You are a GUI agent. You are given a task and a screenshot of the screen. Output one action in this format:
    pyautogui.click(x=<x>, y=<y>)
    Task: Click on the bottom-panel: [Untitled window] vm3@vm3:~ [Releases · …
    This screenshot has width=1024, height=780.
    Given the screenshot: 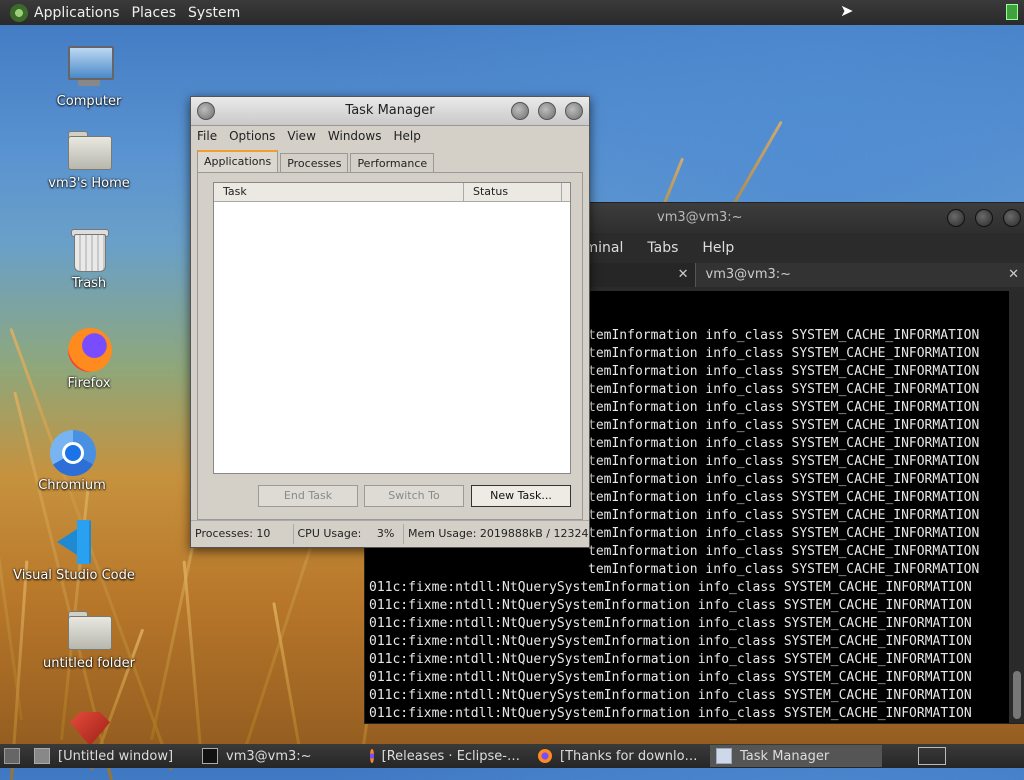 What is the action you would take?
    pyautogui.click(x=512, y=756)
    